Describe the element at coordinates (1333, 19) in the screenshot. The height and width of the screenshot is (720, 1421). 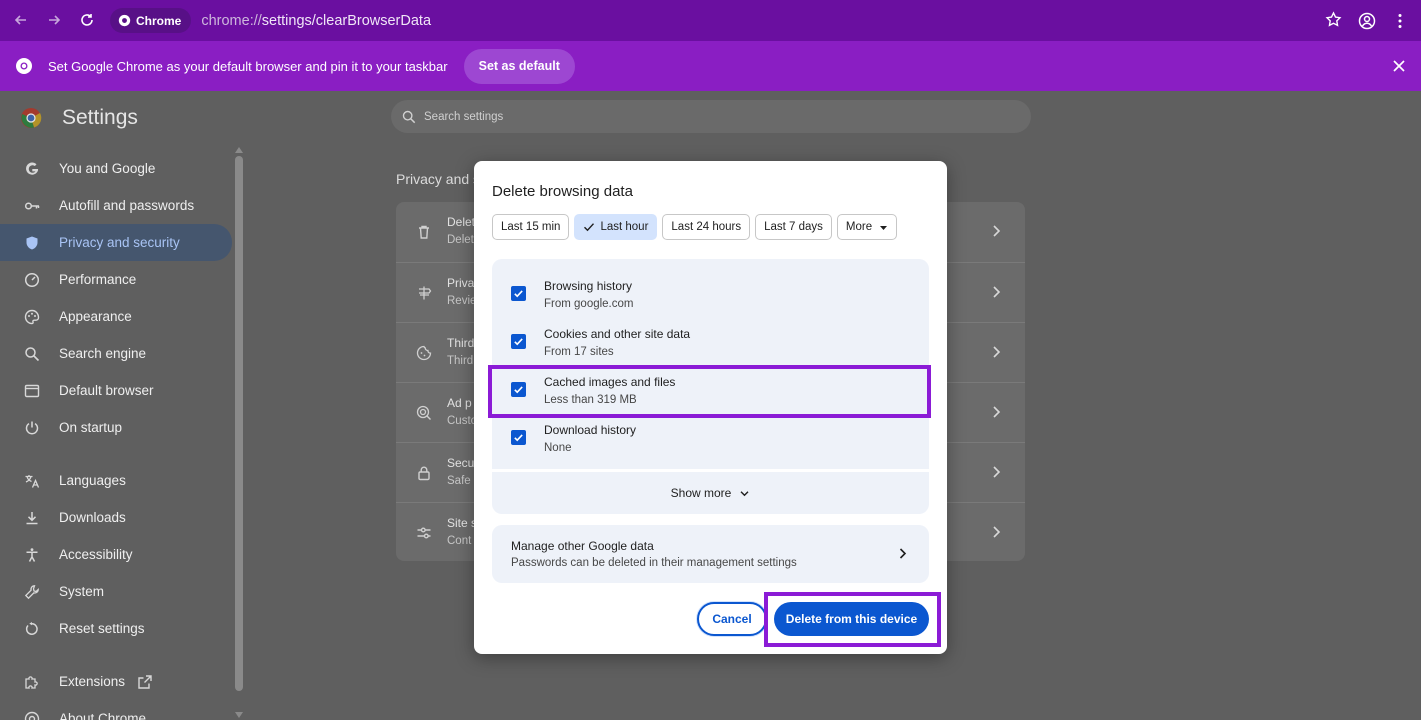
I see `star-icon` at that location.